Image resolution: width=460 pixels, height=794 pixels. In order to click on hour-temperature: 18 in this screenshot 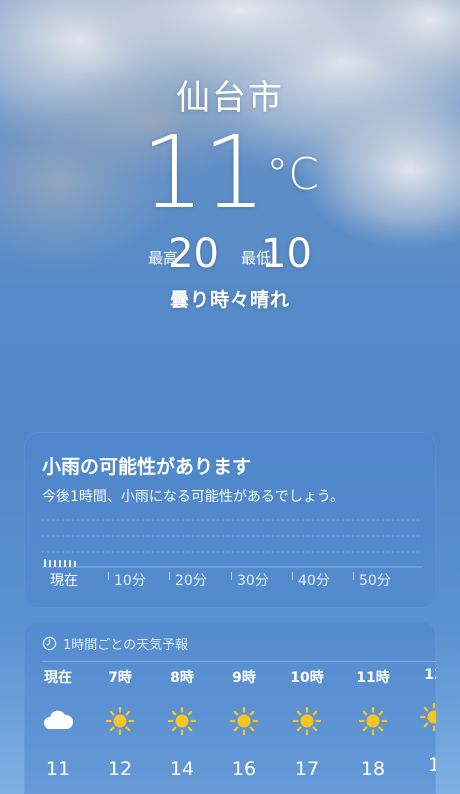, I will do `click(373, 769)`.